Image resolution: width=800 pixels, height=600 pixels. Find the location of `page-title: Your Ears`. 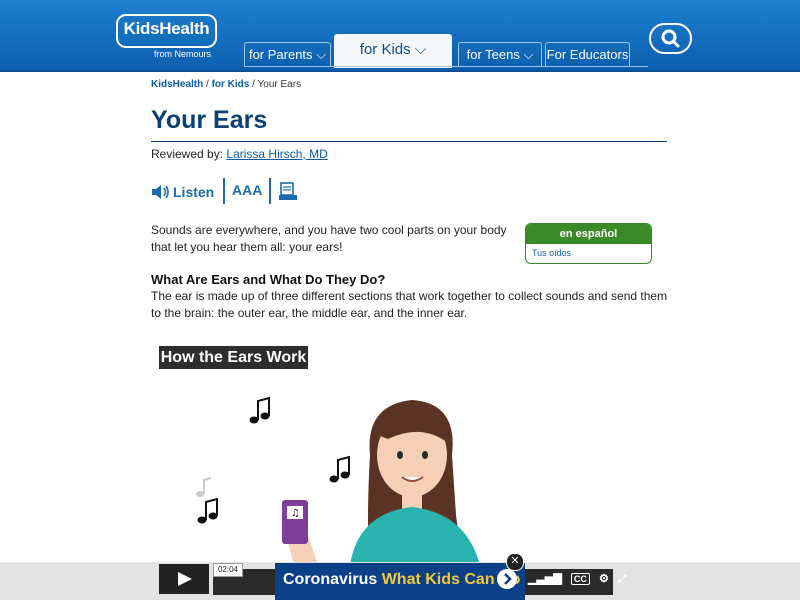

page-title: Your Ears is located at coordinates (209, 120).